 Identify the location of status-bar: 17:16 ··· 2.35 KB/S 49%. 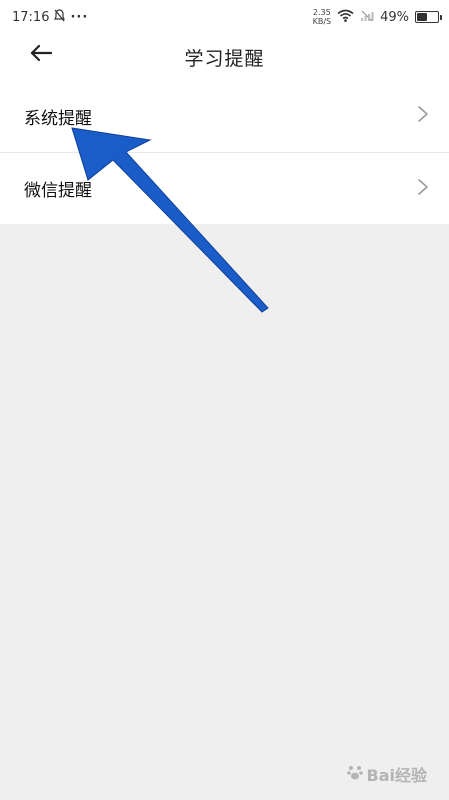
(224, 17).